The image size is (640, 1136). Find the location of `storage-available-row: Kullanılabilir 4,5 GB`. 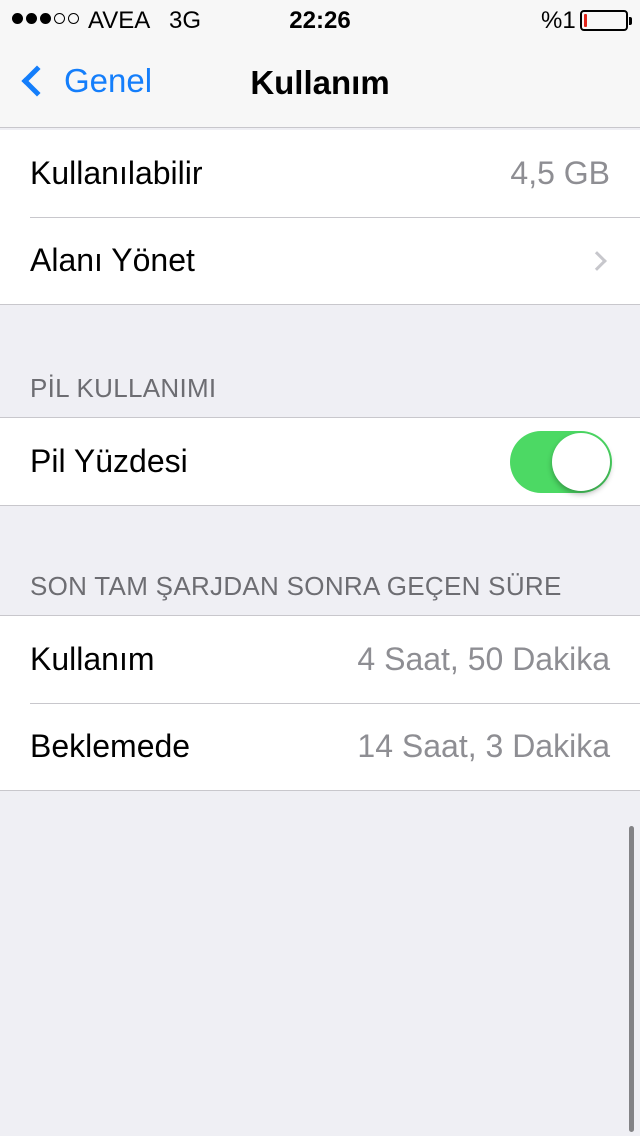

storage-available-row: Kullanılabilir 4,5 GB is located at coordinates (320, 173).